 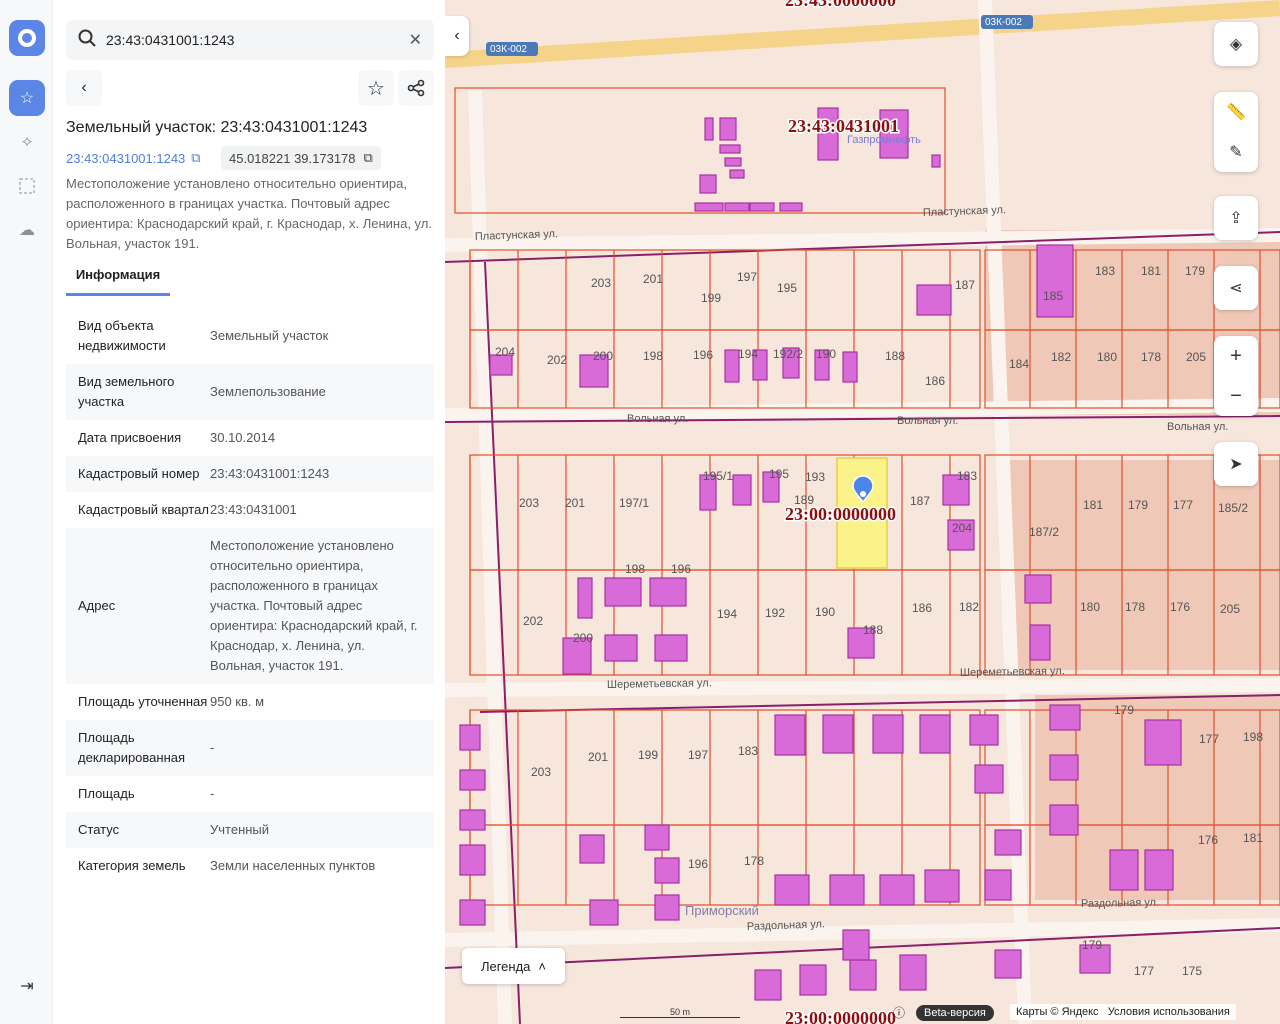 I want to click on parcel-number: 176, so click(x=1180, y=607).